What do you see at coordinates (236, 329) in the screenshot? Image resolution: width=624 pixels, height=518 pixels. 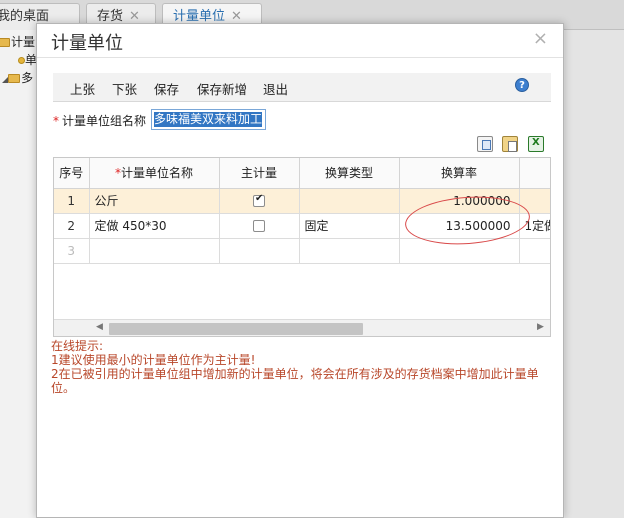 I see `scrollbar-thumb` at bounding box center [236, 329].